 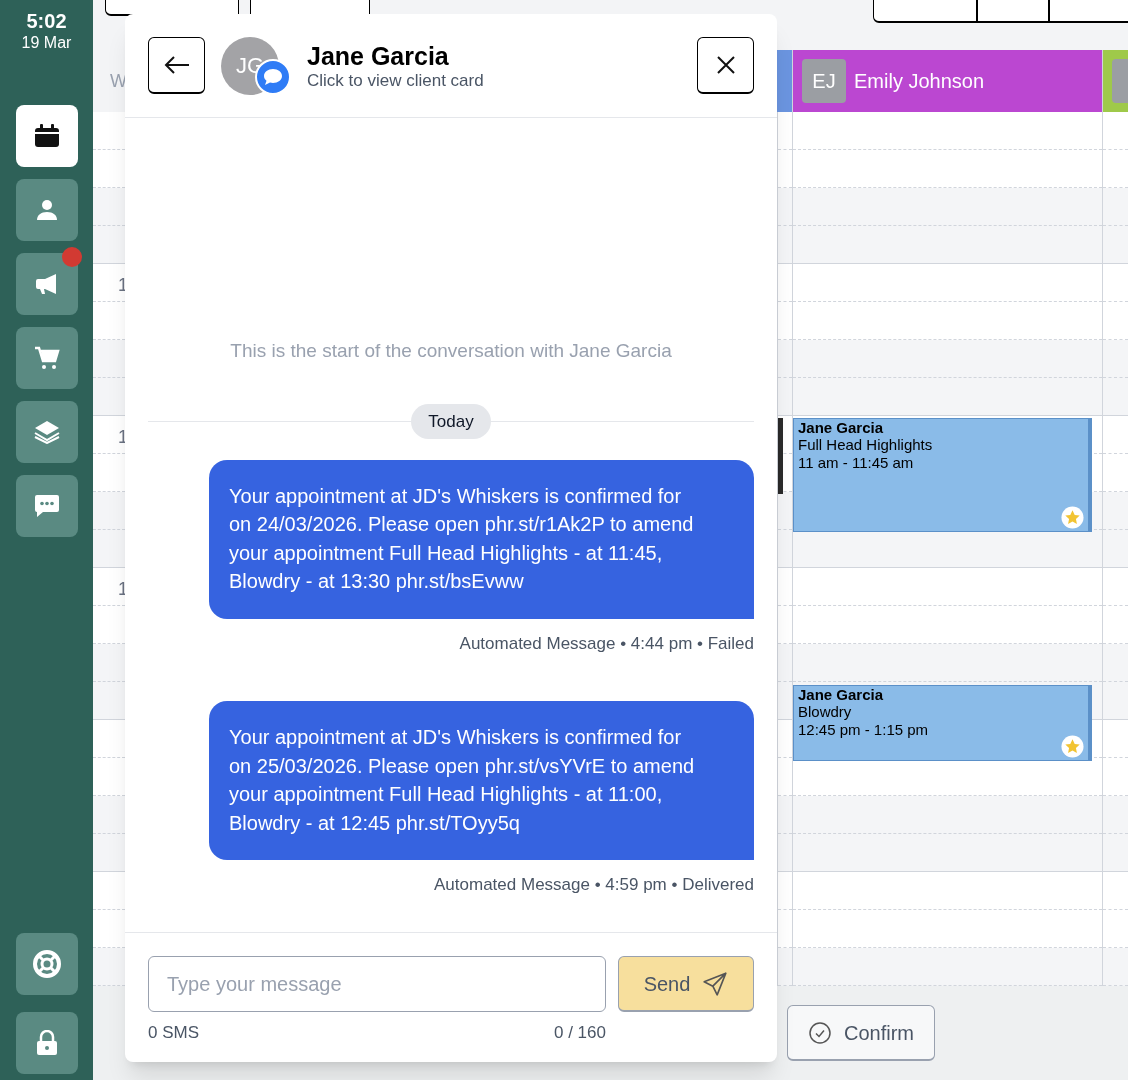 I want to click on character-count: 0 / 160, so click(x=580, y=1033).